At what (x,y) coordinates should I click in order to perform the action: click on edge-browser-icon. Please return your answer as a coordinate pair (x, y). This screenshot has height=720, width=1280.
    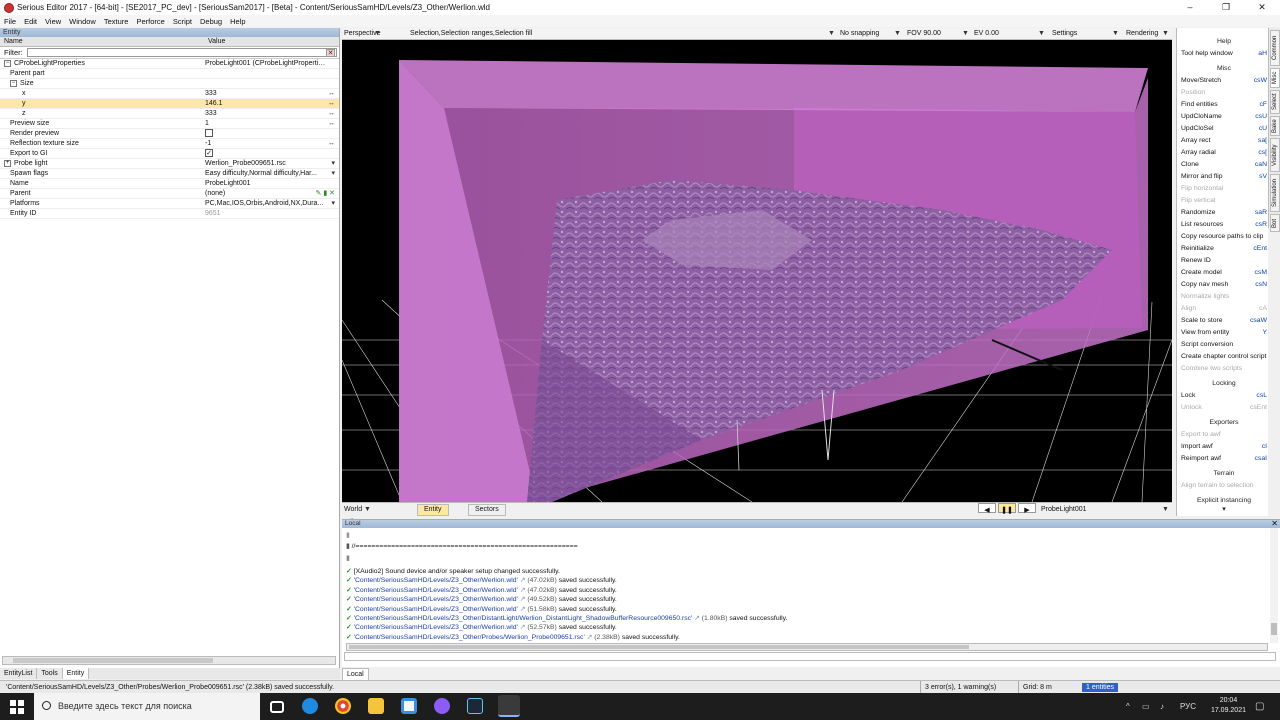
    Looking at the image, I should click on (310, 706).